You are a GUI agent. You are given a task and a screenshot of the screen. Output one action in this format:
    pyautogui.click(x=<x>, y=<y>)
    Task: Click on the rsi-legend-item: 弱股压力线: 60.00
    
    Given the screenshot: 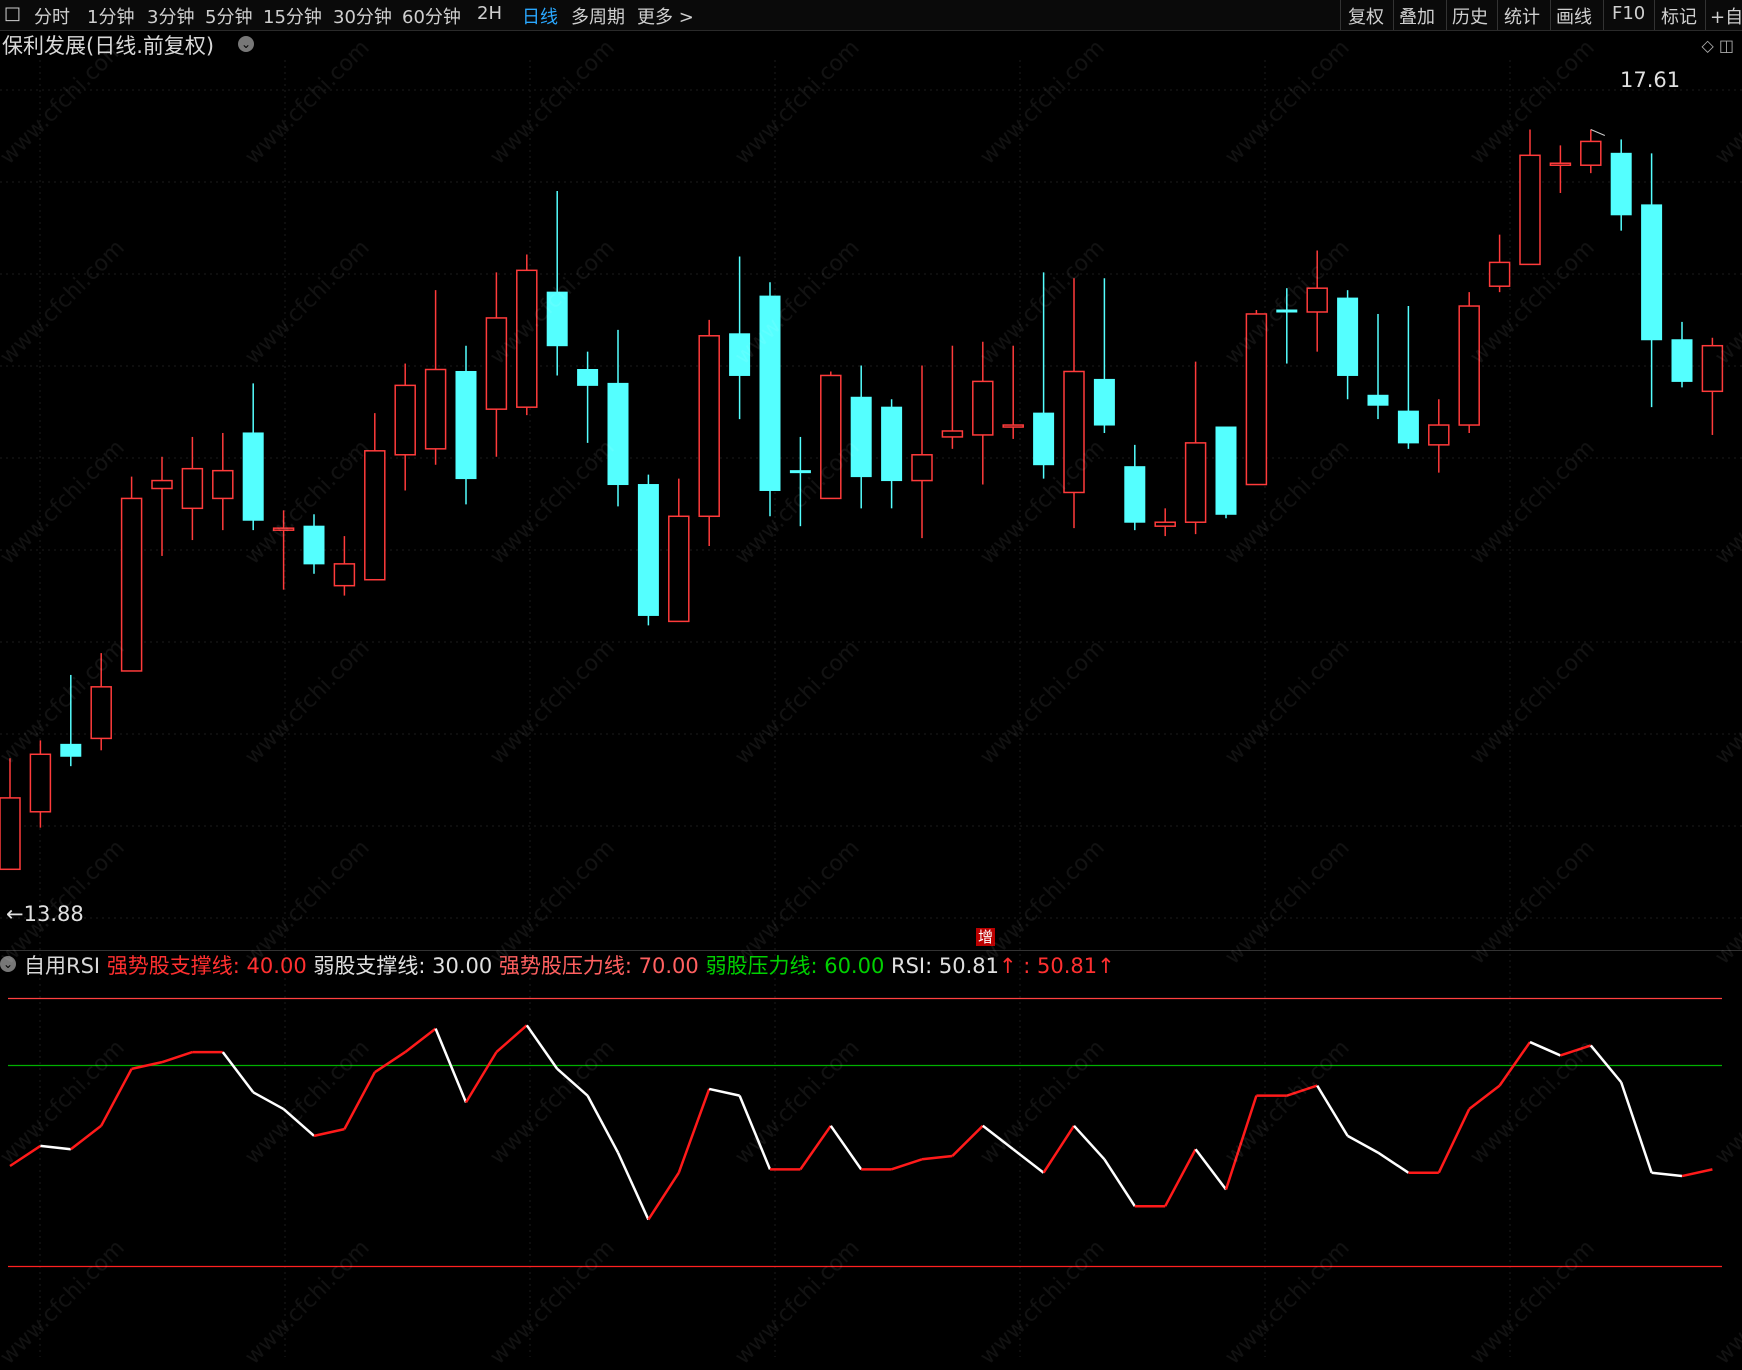 What is the action you would take?
    pyautogui.click(x=791, y=966)
    